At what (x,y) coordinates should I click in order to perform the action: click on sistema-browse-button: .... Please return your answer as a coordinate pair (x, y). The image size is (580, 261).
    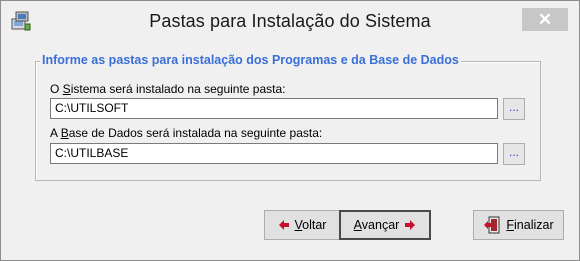
    Looking at the image, I should click on (514, 109).